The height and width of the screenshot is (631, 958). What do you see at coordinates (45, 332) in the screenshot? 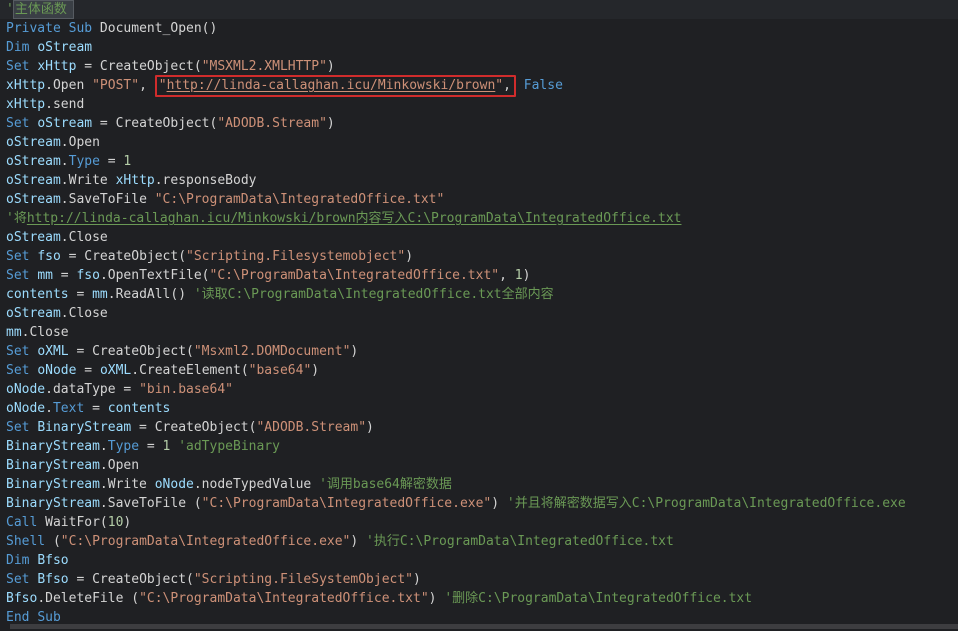
I see `code-token: .Close` at bounding box center [45, 332].